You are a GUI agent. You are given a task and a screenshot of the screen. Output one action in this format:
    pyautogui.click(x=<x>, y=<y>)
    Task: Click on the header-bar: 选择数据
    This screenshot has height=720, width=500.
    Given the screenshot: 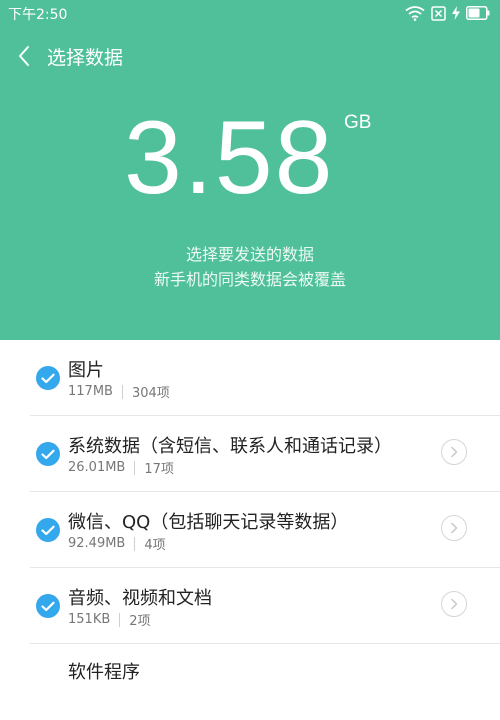 What is the action you would take?
    pyautogui.click(x=250, y=56)
    